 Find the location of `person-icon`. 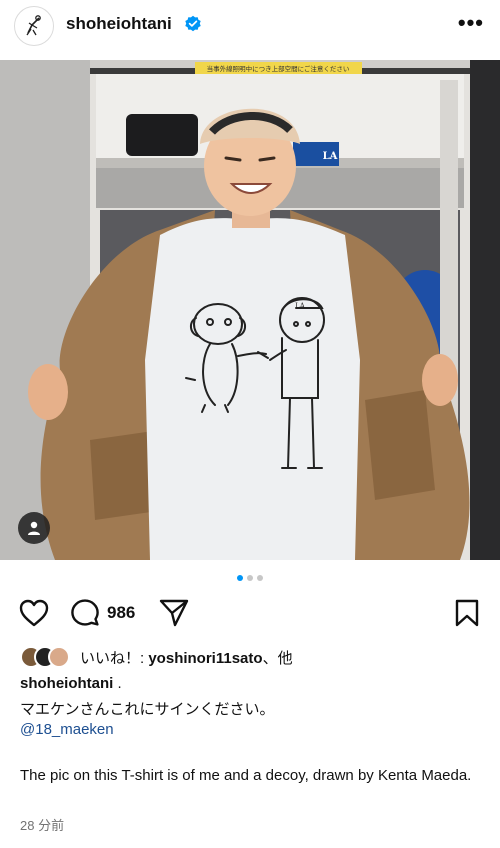

person-icon is located at coordinates (34, 528).